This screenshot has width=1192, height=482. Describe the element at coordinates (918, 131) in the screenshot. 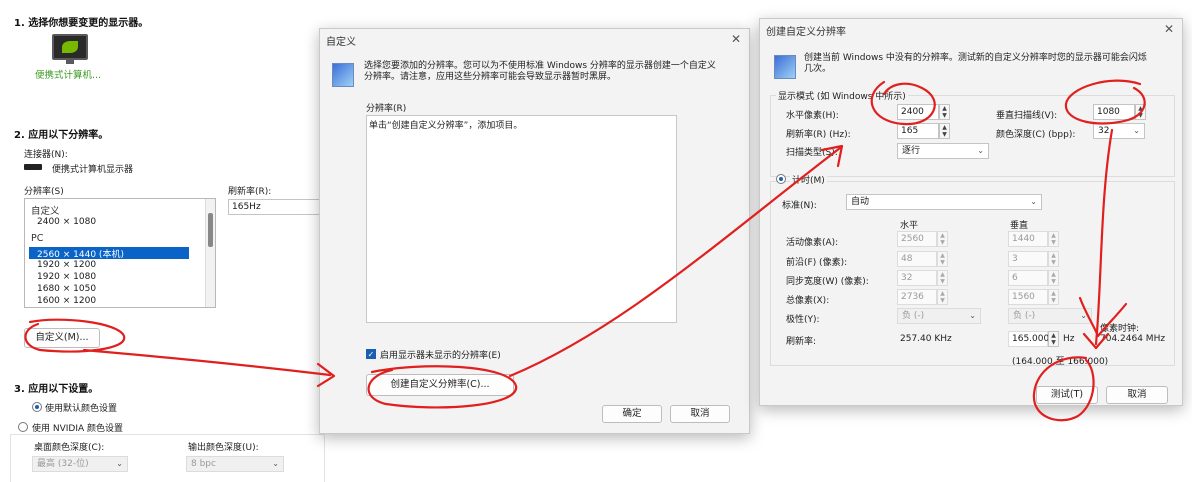

I see `refresh-rate-input: 165` at that location.